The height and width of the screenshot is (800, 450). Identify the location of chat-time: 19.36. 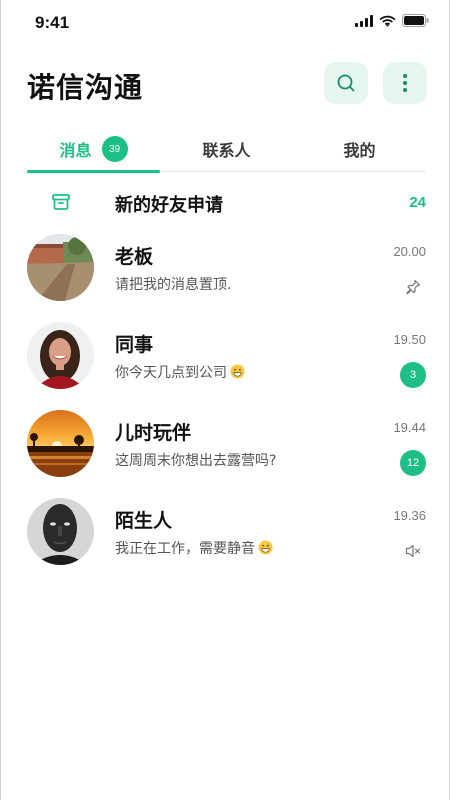
(409, 515).